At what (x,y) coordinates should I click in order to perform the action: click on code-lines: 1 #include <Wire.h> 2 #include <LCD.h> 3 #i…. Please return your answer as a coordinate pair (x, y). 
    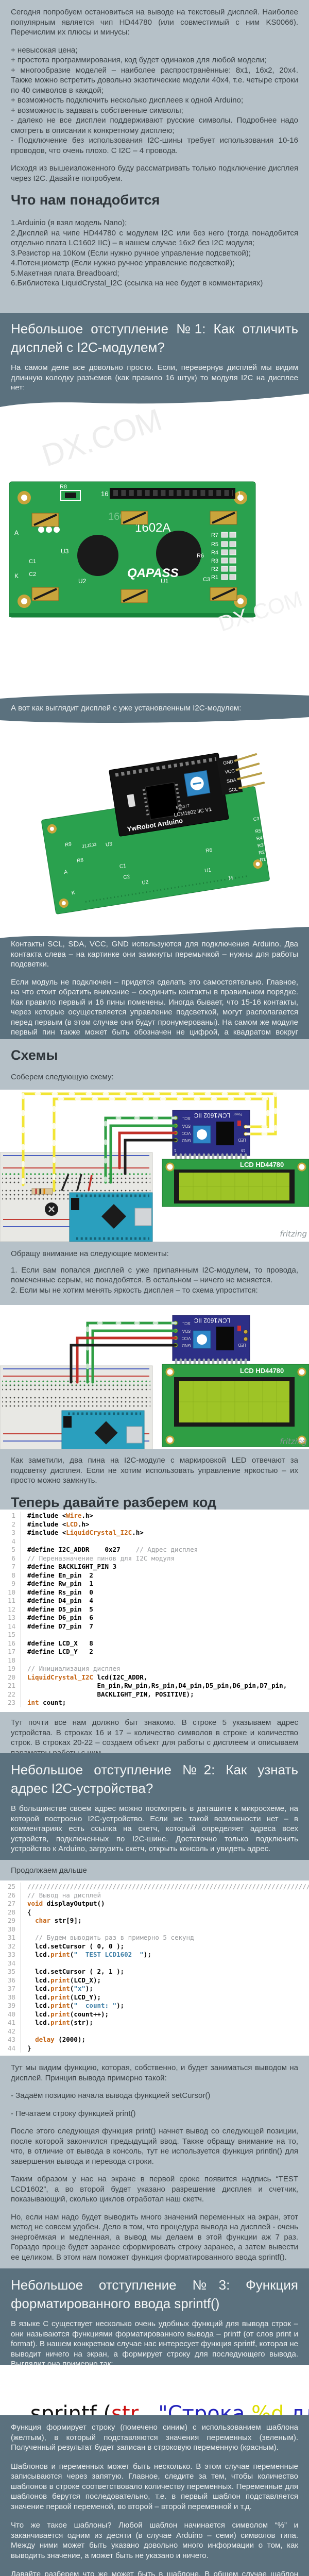
    Looking at the image, I should click on (154, 1609).